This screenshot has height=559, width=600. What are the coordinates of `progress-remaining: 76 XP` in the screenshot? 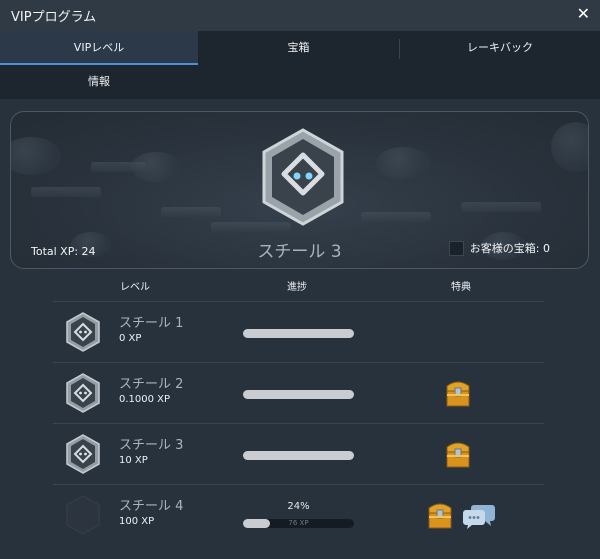 It's located at (298, 523).